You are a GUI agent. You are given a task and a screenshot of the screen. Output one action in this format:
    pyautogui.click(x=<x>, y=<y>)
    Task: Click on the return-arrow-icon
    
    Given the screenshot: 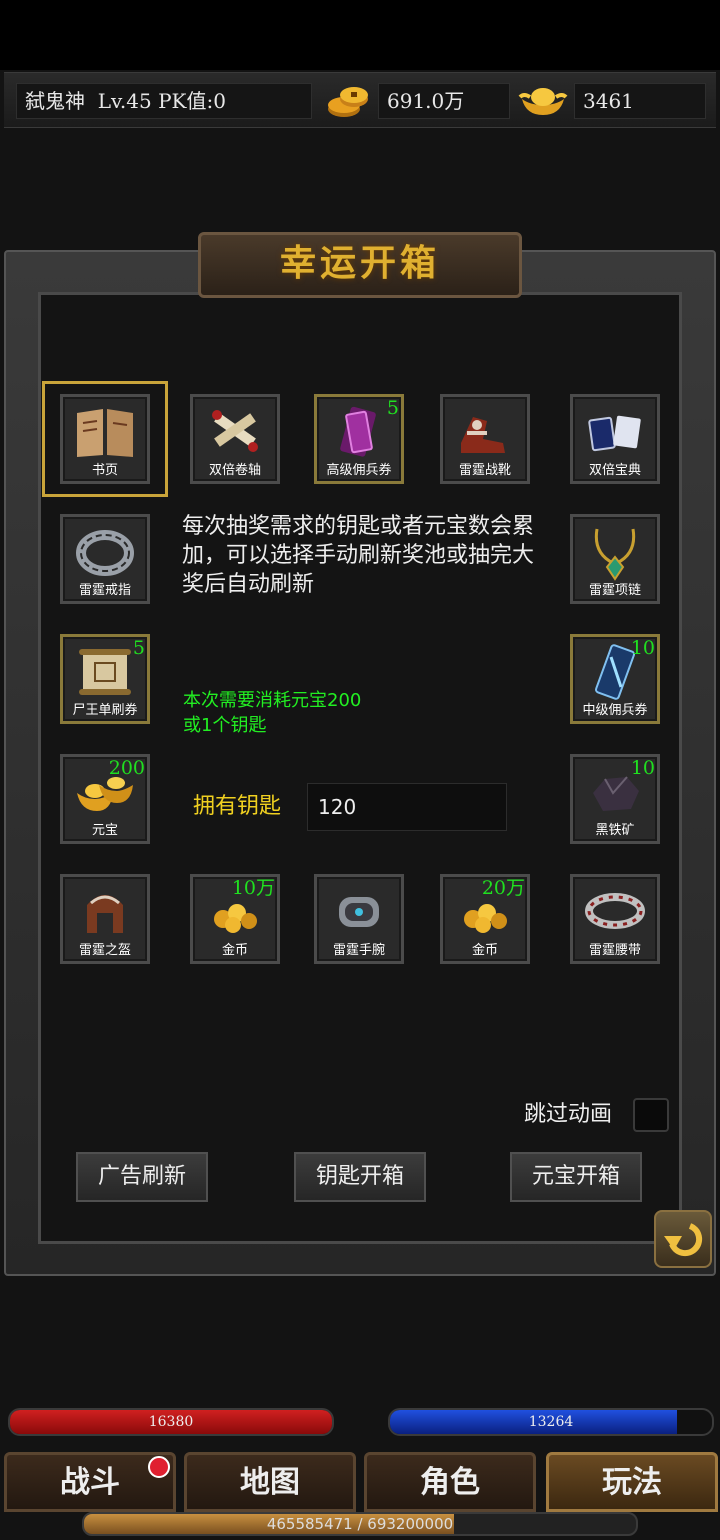 What is the action you would take?
    pyautogui.click(x=683, y=1240)
    